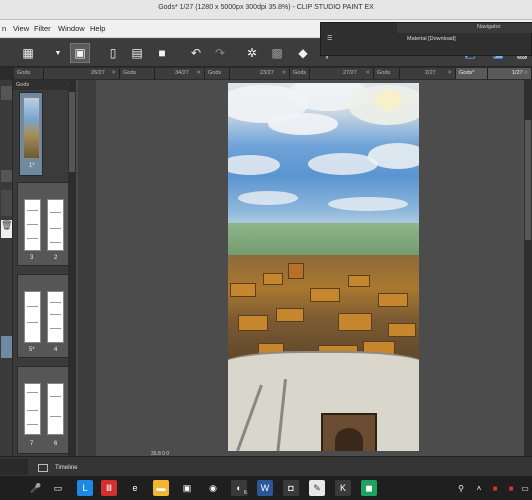 The width and height of the screenshot is (532, 500). I want to click on new-file-button: ▯, so click(113, 53).